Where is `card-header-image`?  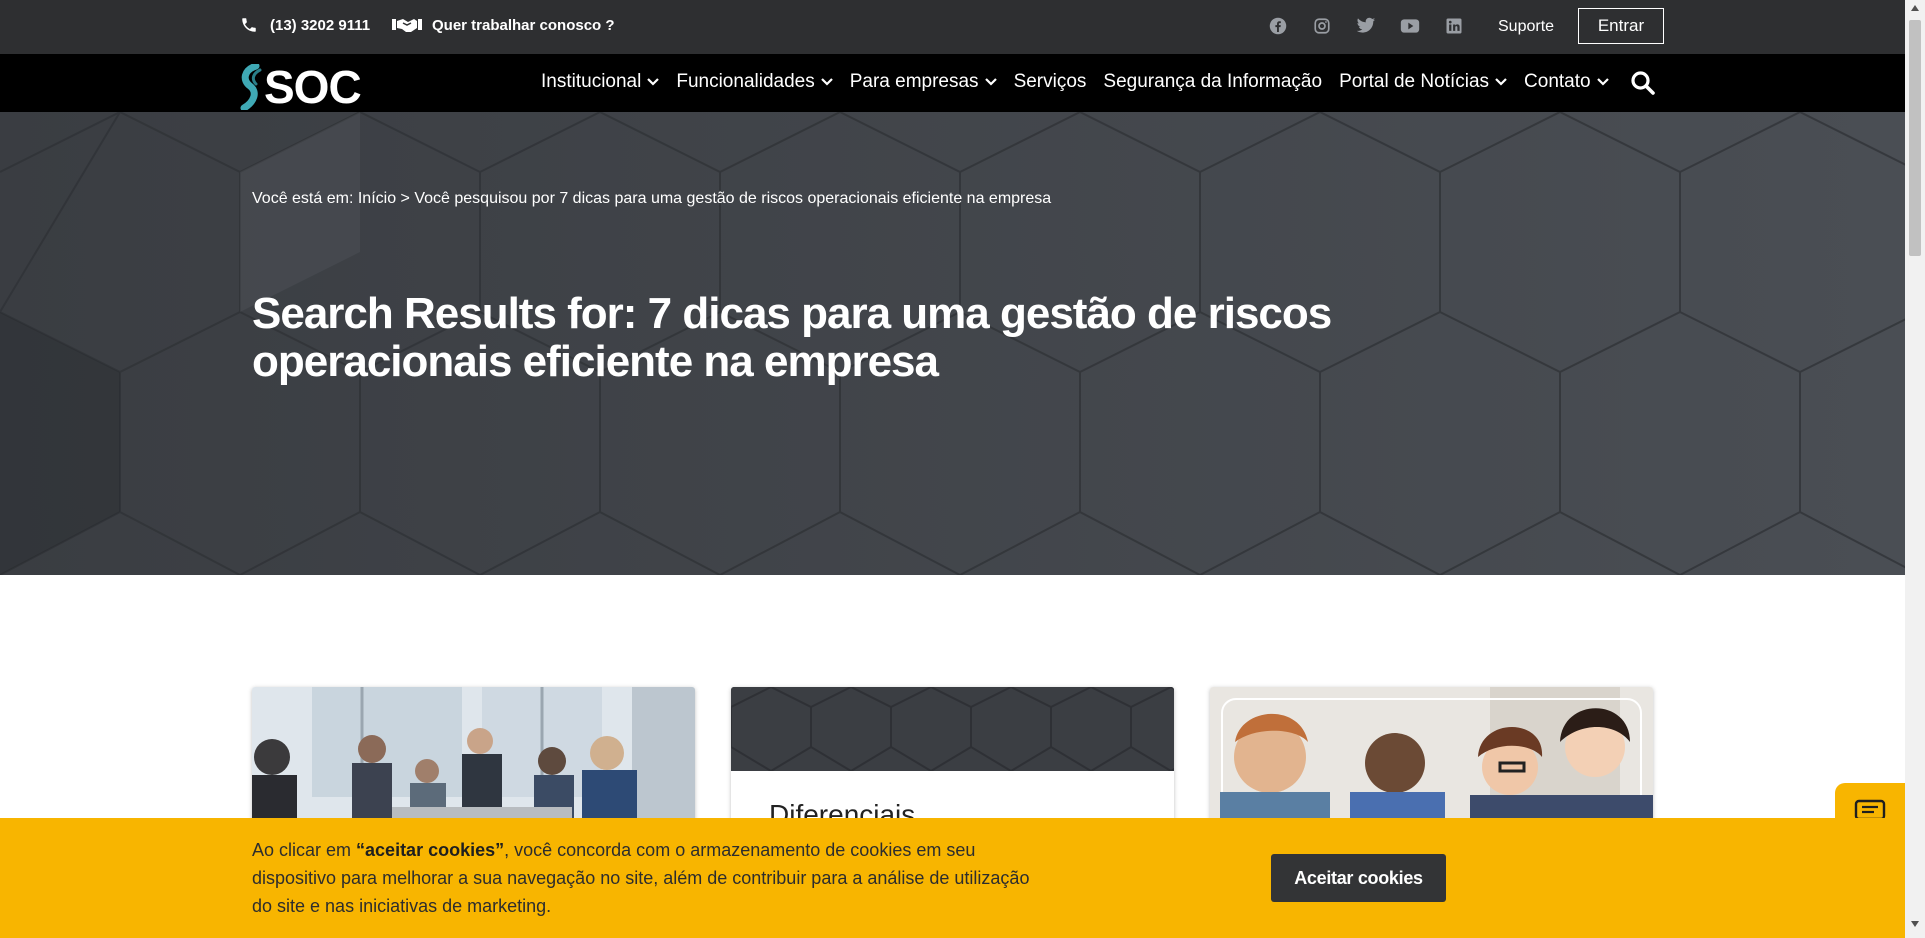
card-header-image is located at coordinates (952, 730).